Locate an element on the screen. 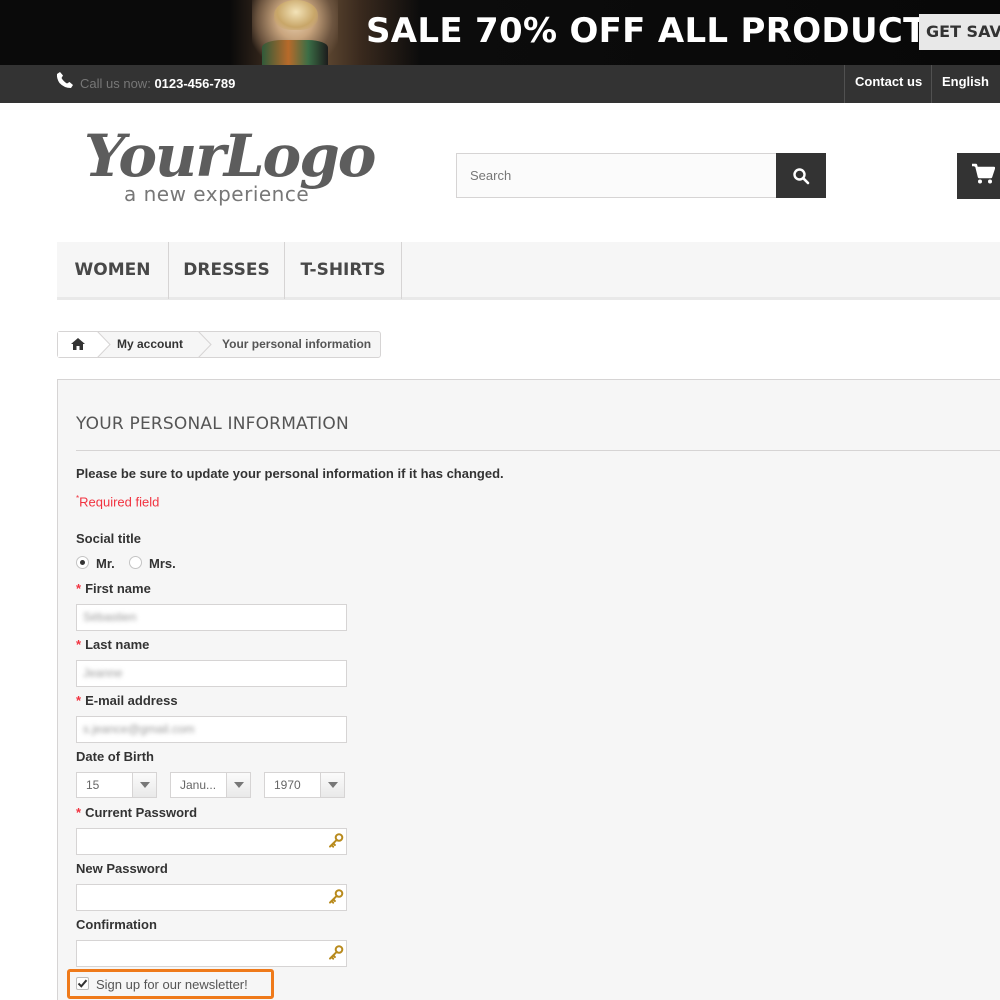  email-value: s.jeance@gmail.com is located at coordinates (139, 729).